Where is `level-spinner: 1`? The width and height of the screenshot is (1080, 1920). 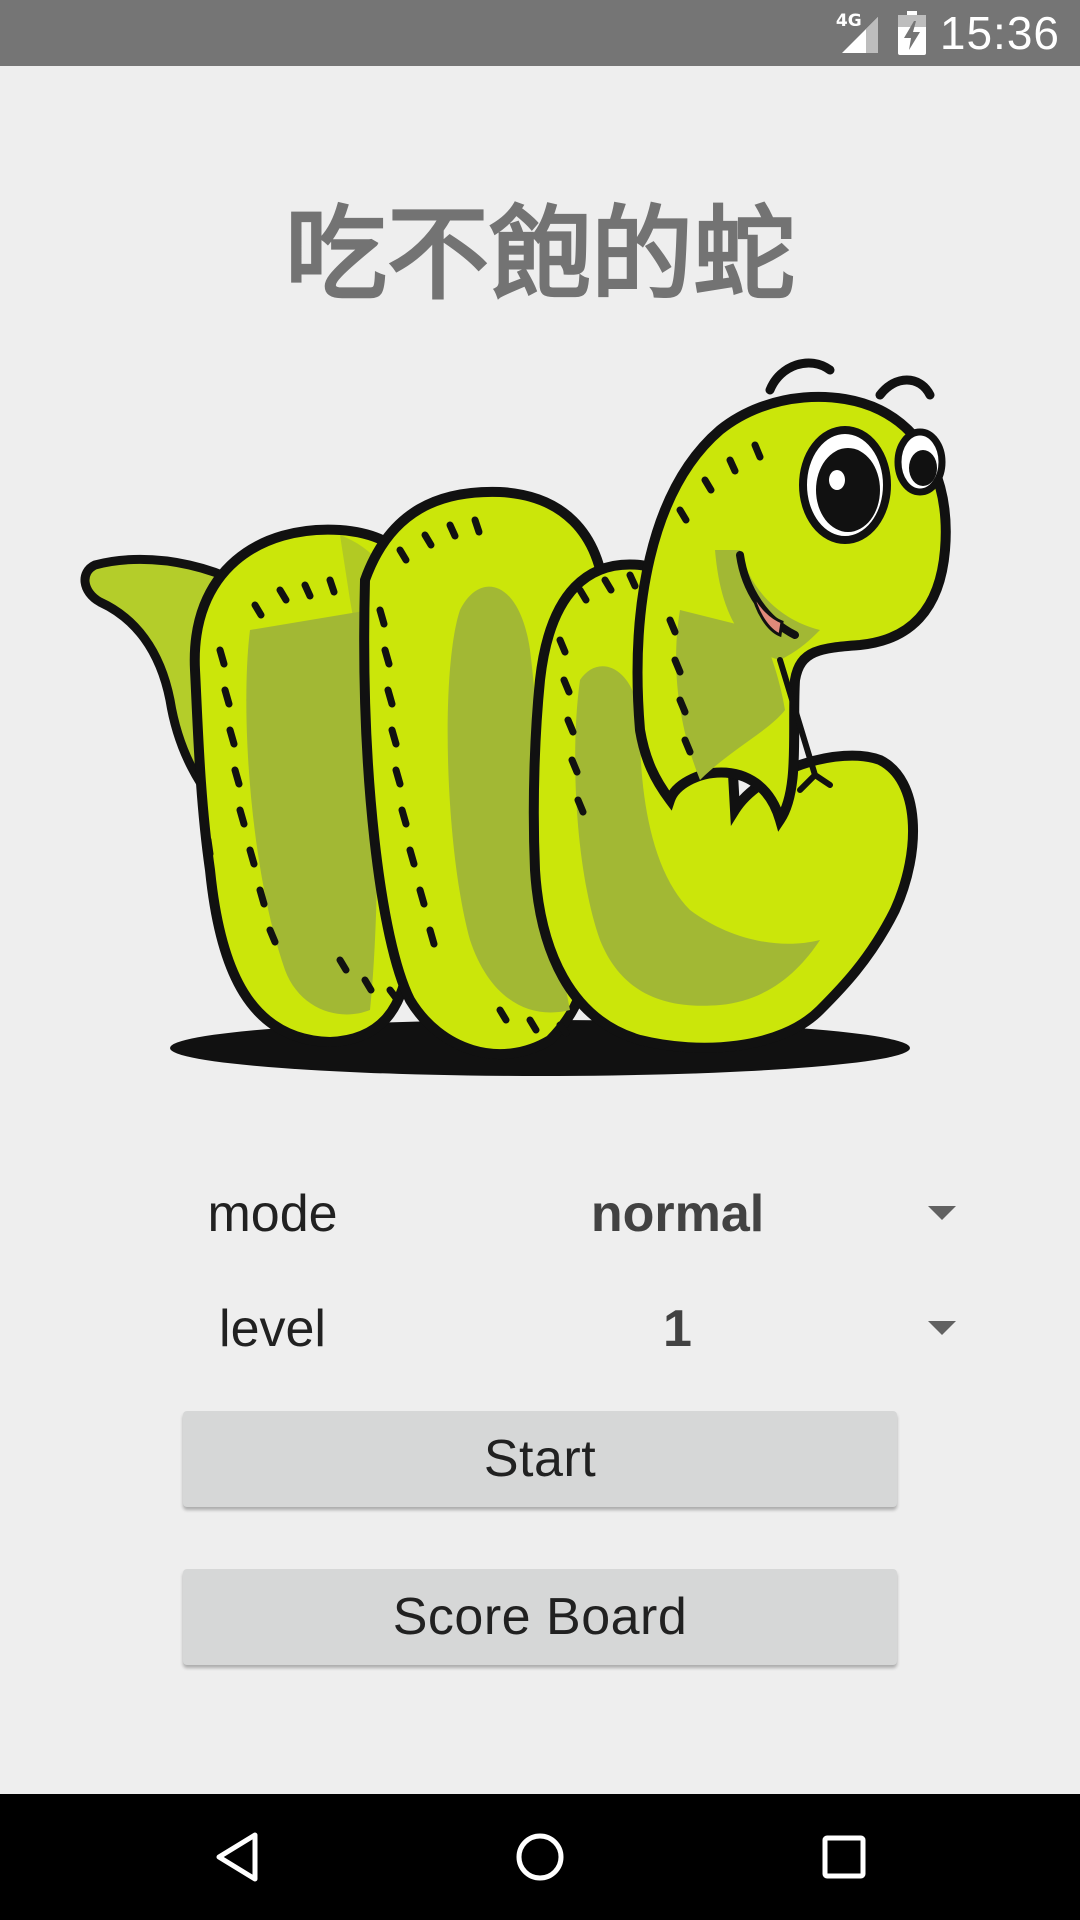 level-spinner: 1 is located at coordinates (745, 1329).